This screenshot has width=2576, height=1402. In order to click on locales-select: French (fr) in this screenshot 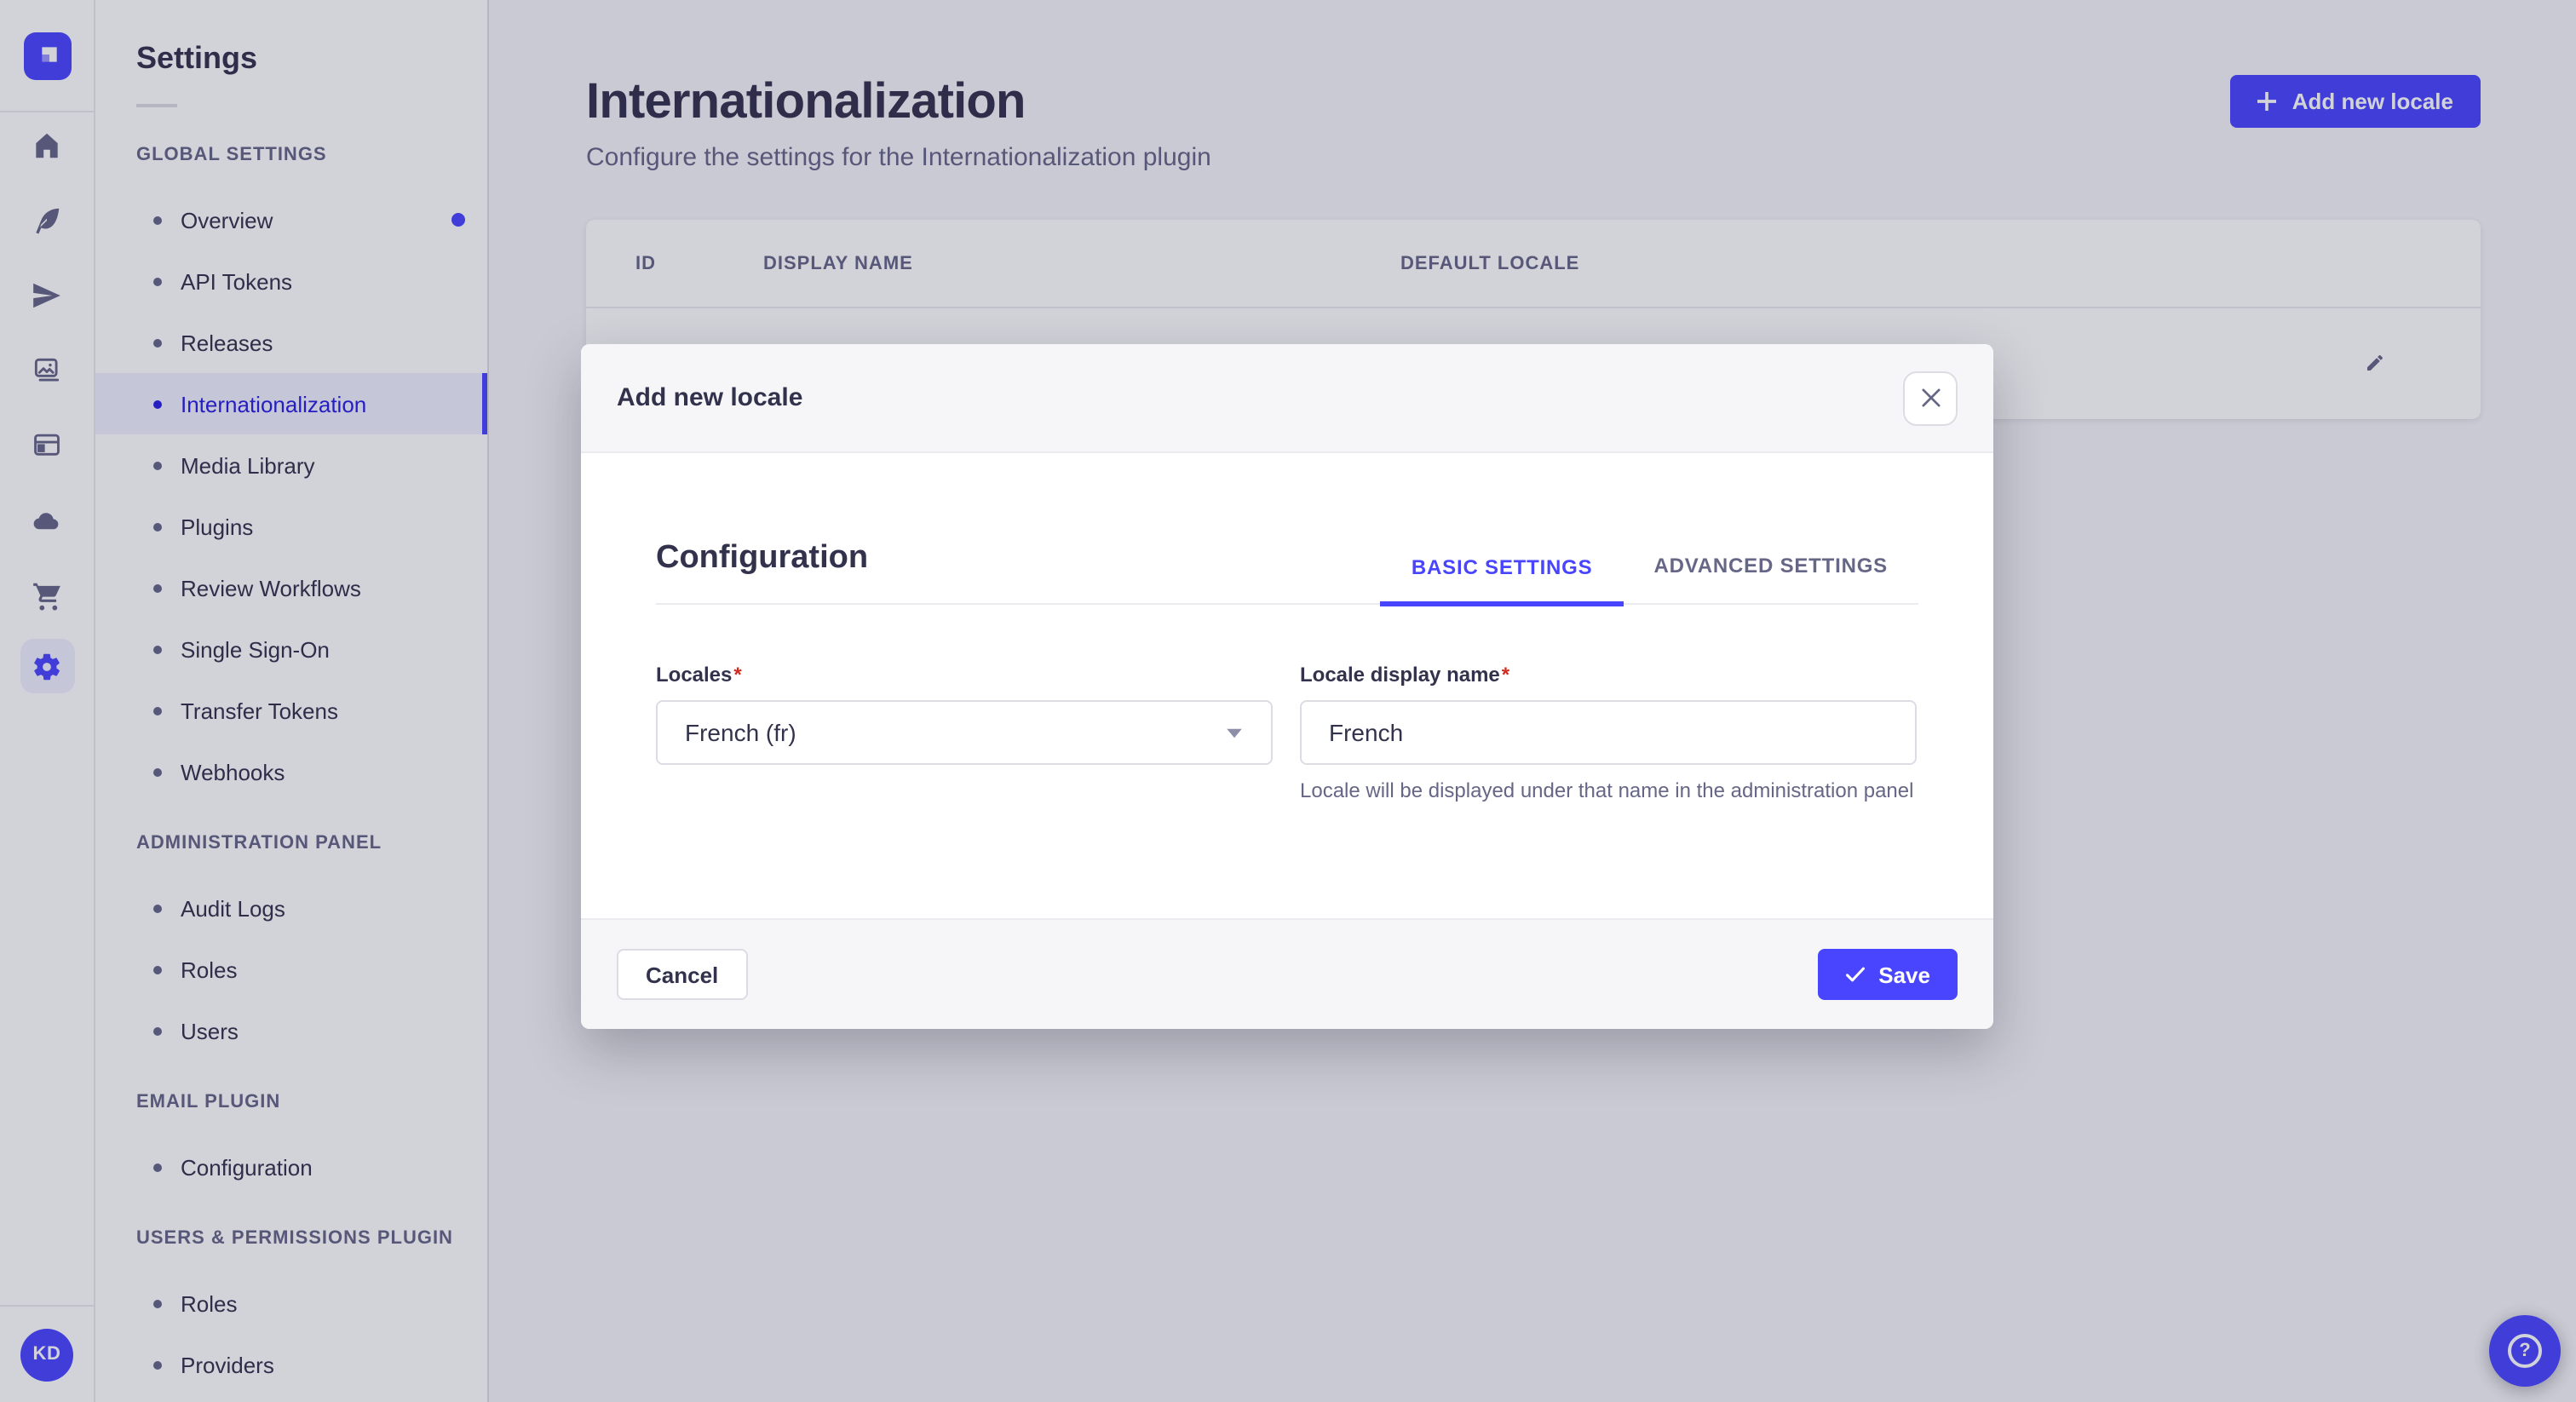, I will do `click(965, 732)`.